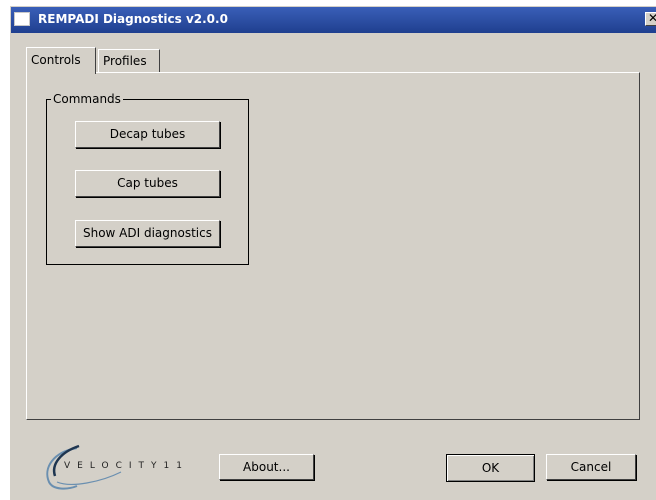 The height and width of the screenshot is (500, 656). Describe the element at coordinates (333, 20) in the screenshot. I see `title-bar: REMPADI Diagnostics v2.0.0` at that location.